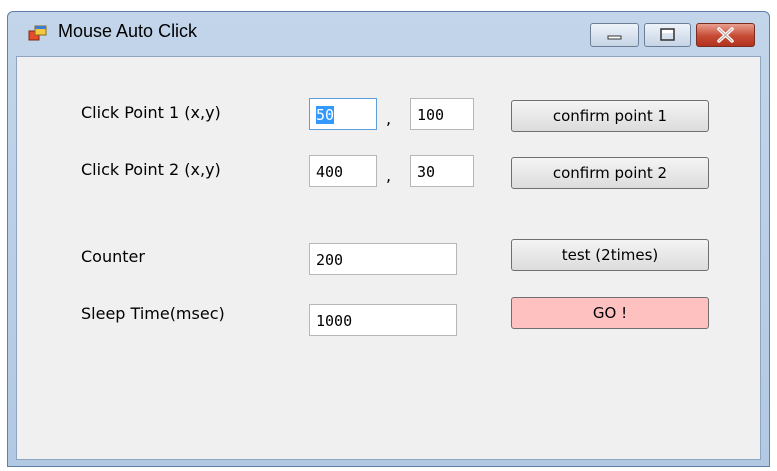 Image resolution: width=777 pixels, height=471 pixels. Describe the element at coordinates (610, 313) in the screenshot. I see `go-button: GO !` at that location.